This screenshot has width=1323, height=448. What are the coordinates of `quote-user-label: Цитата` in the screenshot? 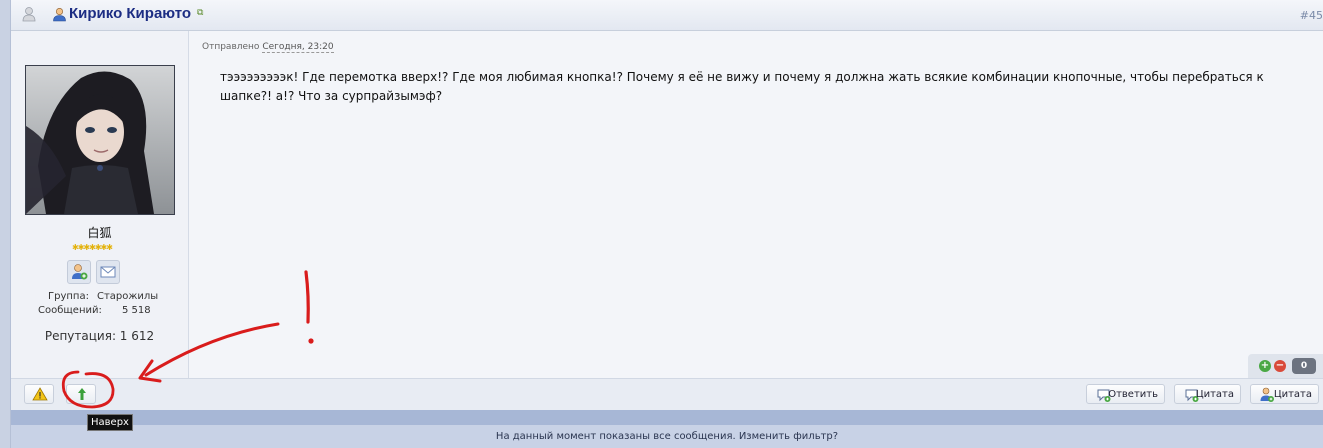 It's located at (1292, 394).